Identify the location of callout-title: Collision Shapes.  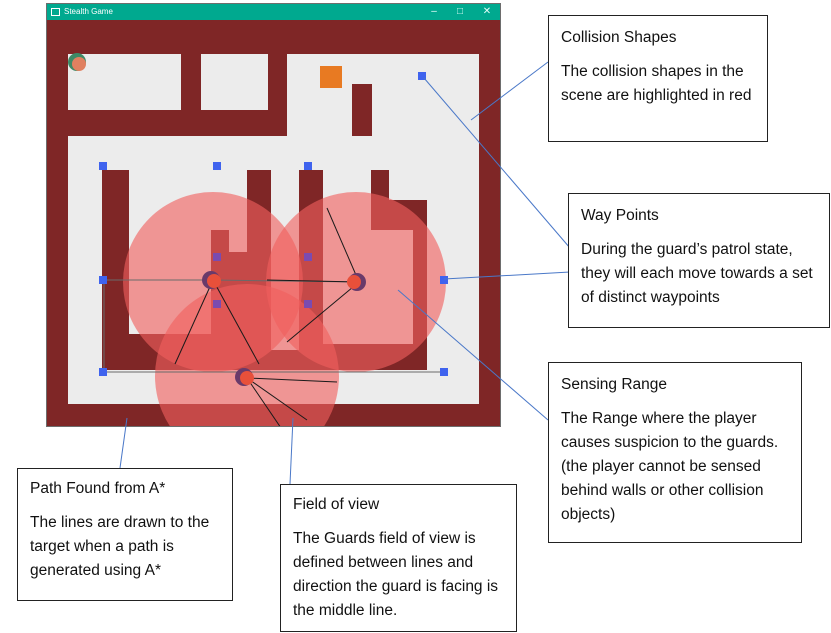
(619, 37).